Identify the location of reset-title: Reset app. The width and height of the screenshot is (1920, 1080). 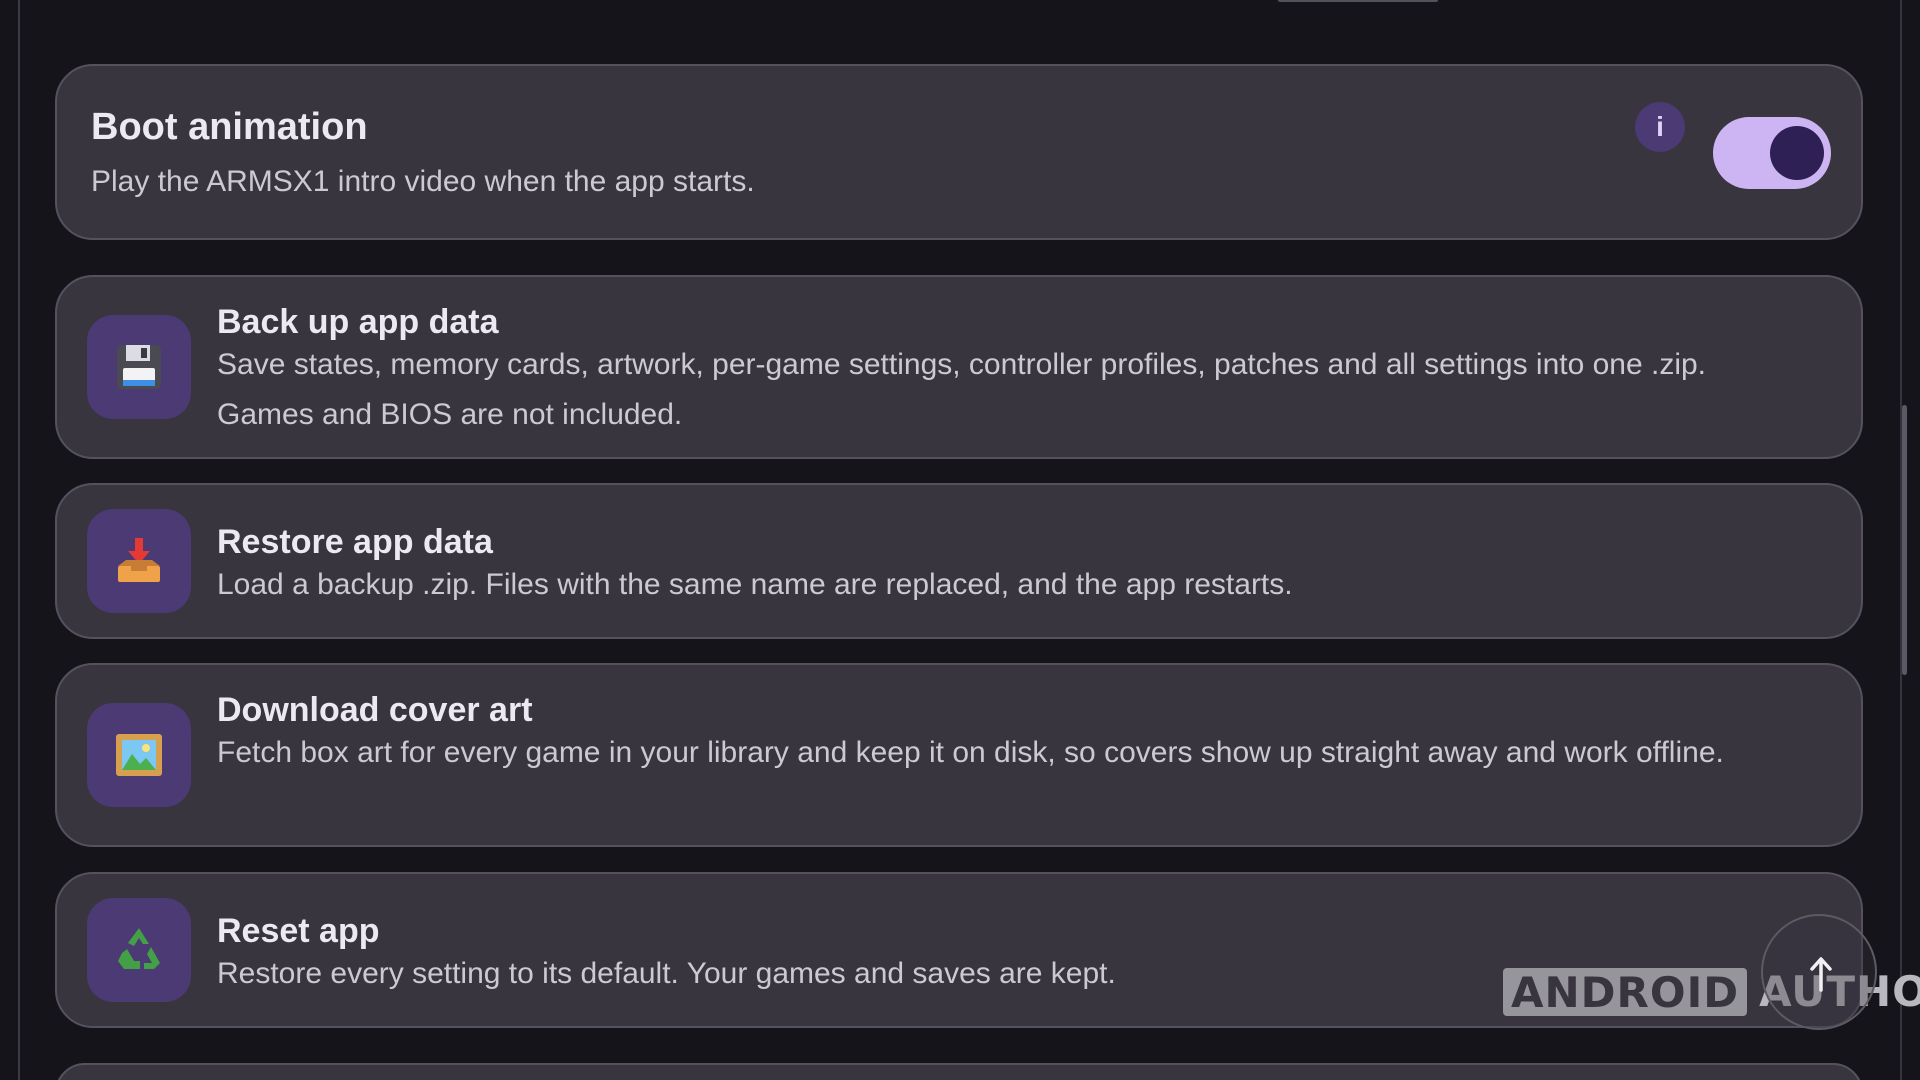
(298, 931).